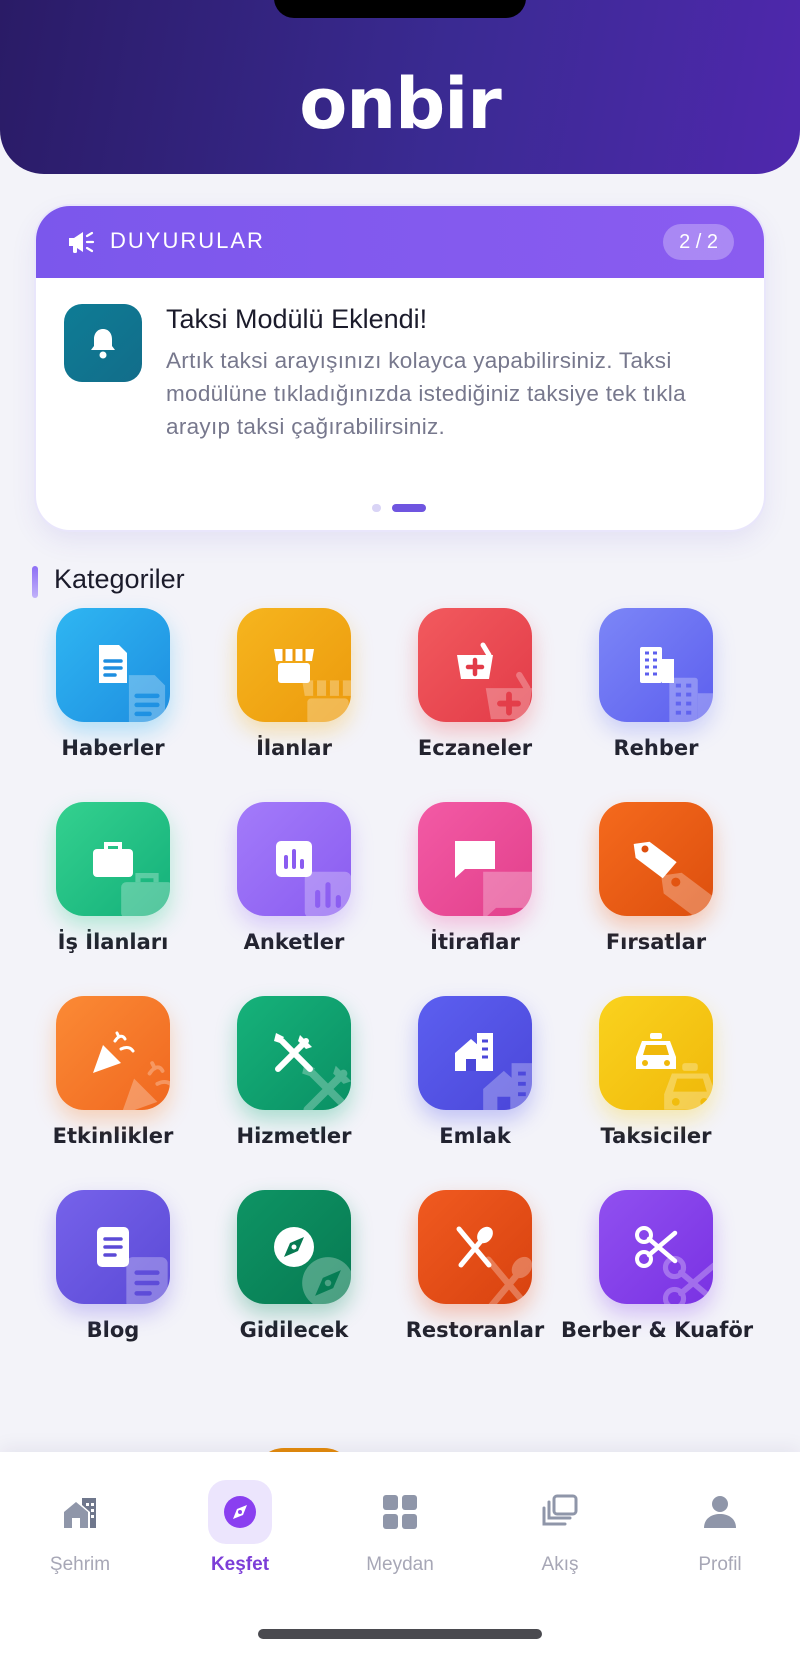  I want to click on tab-profil: Profil, so click(720, 1514).